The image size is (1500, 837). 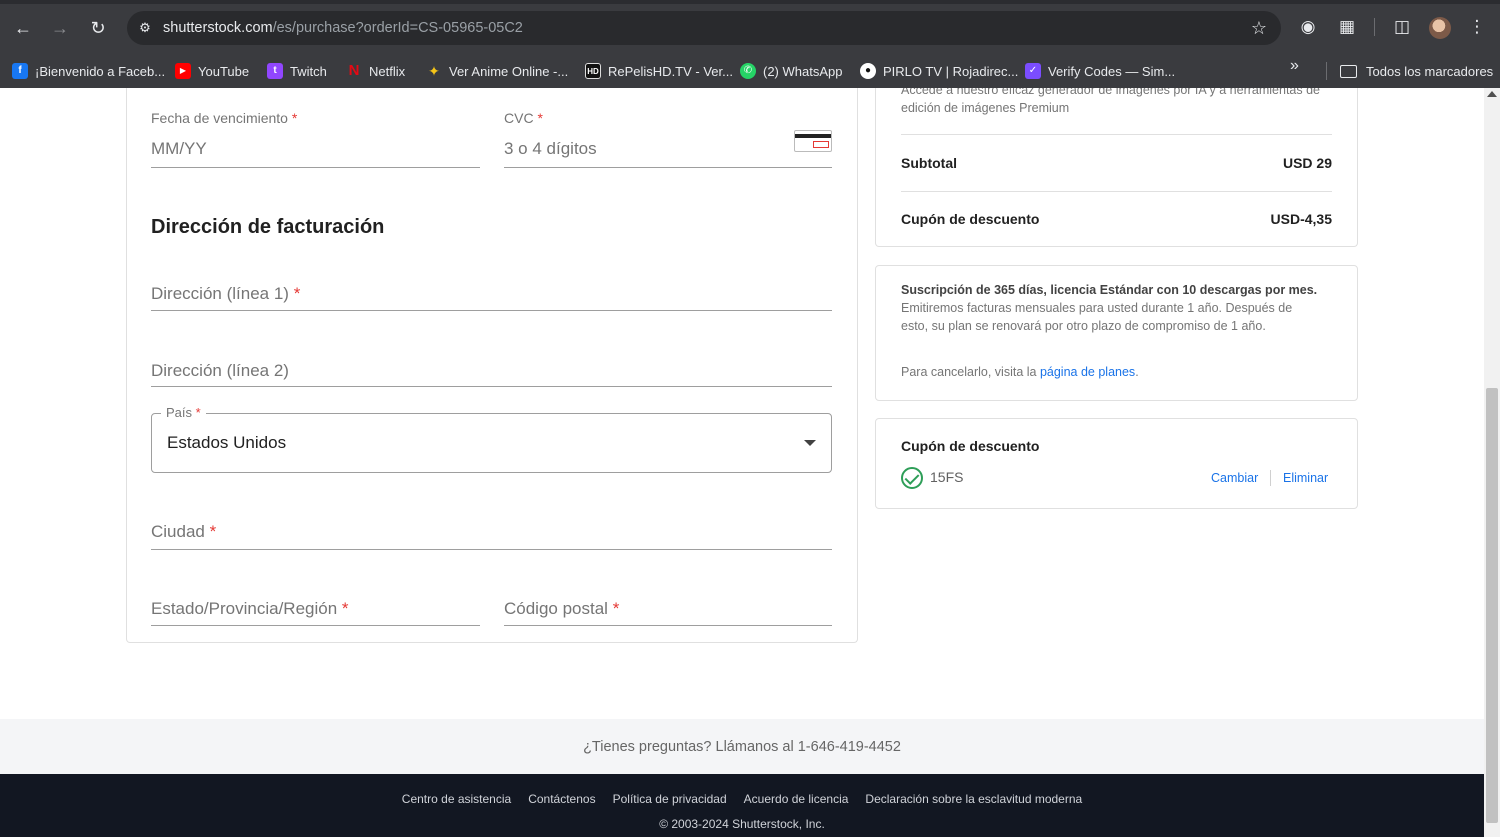 I want to click on state-label: Estado/Provincia/Región *, so click(x=250, y=608).